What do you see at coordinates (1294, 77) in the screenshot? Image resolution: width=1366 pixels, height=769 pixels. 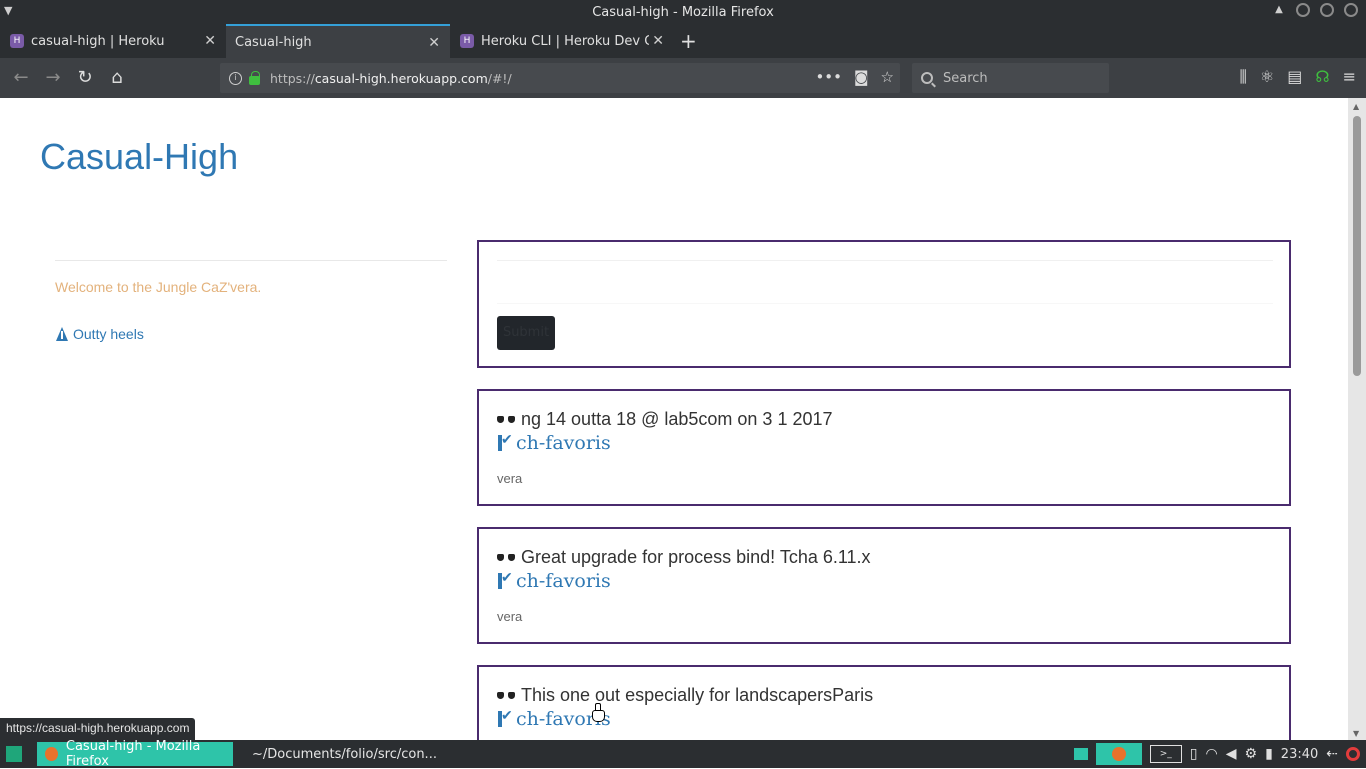 I see `sidebar-icon: ▤` at bounding box center [1294, 77].